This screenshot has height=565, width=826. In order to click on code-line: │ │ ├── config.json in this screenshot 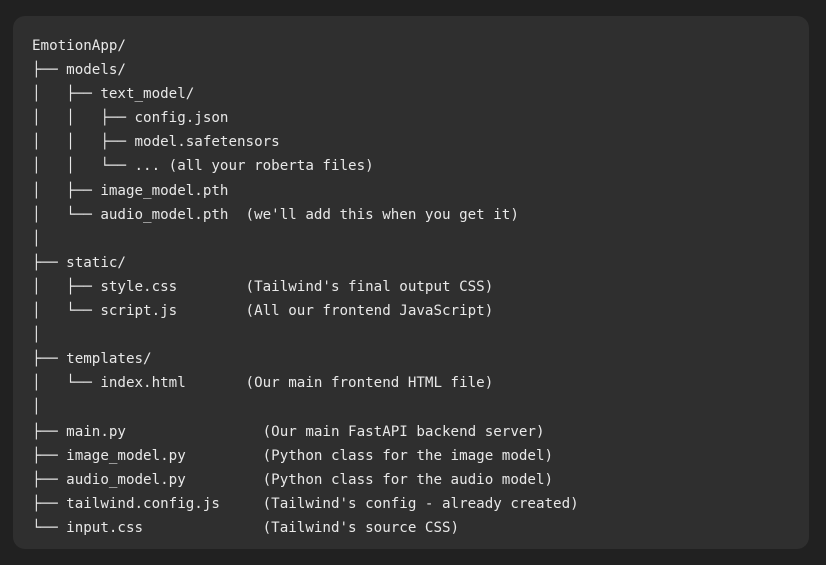, I will do `click(130, 118)`.